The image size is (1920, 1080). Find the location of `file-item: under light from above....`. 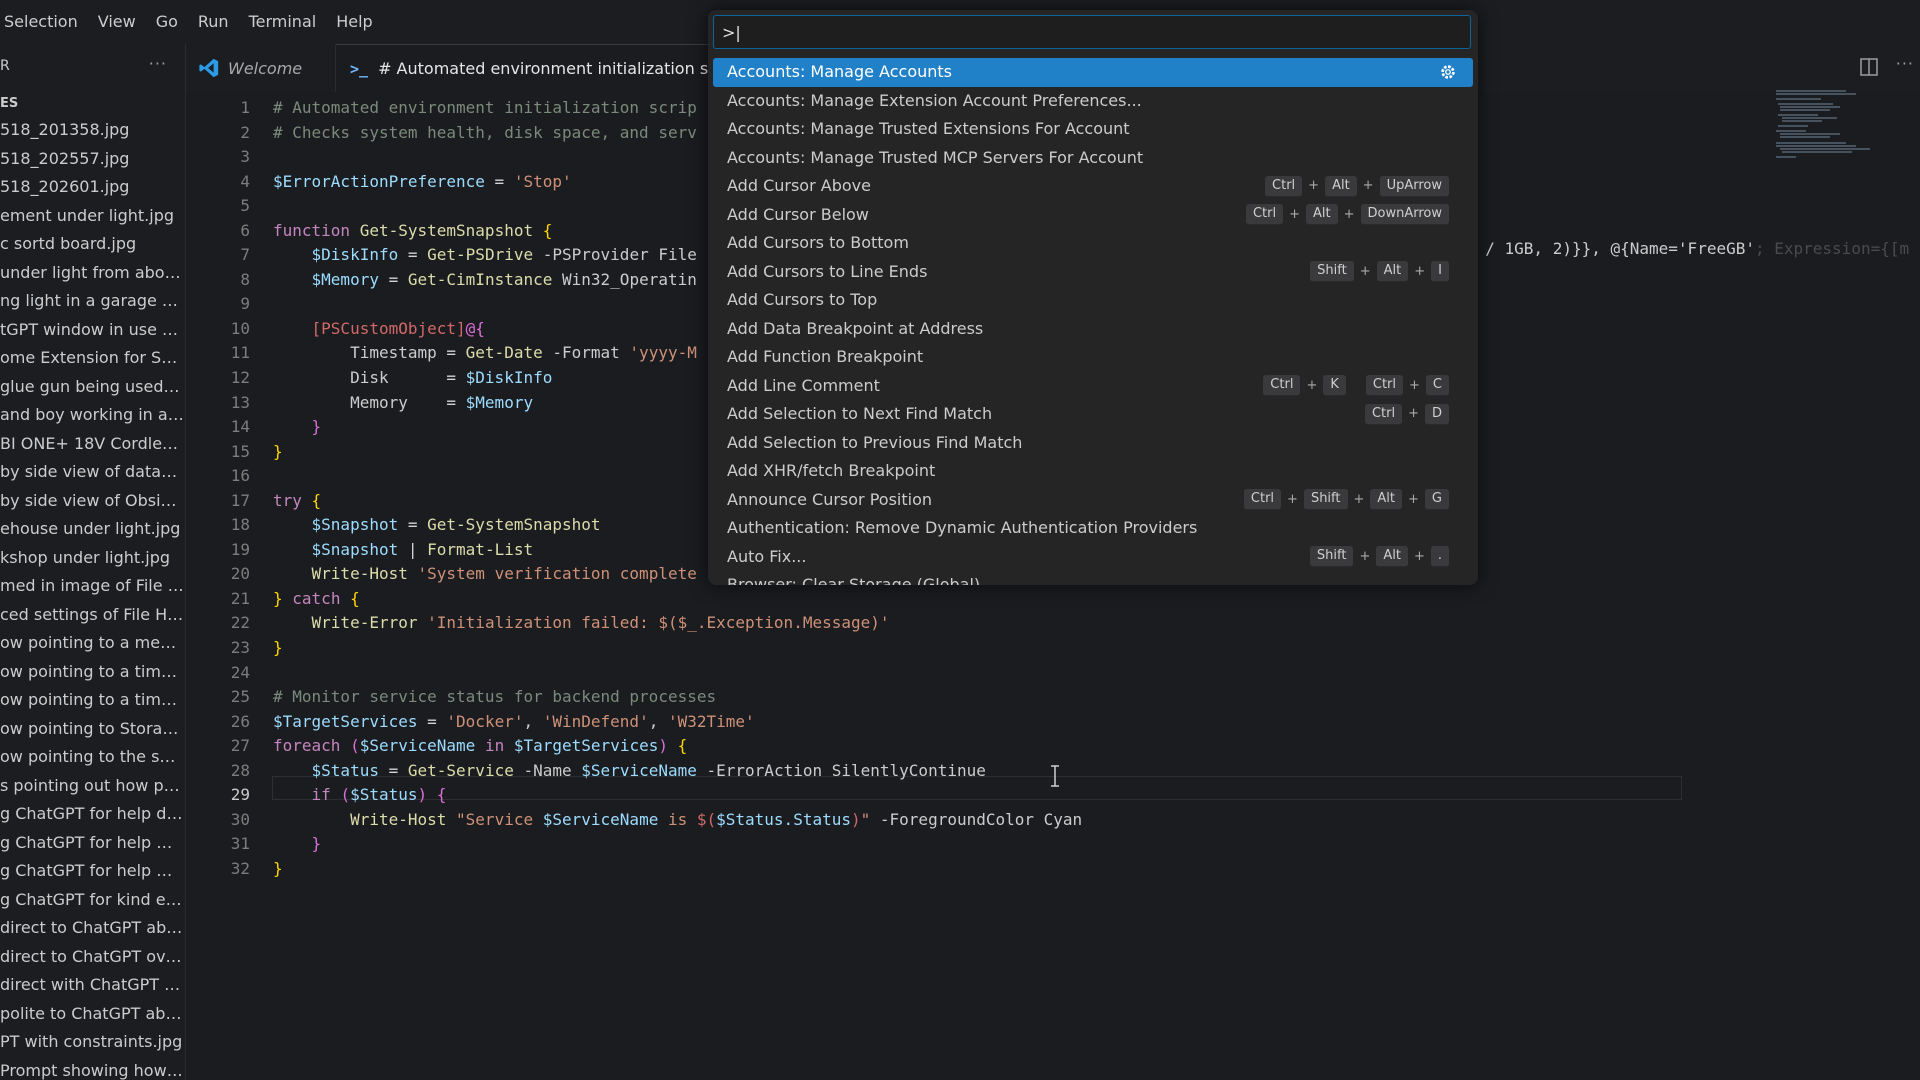

file-item: under light from above.... is located at coordinates (92, 273).